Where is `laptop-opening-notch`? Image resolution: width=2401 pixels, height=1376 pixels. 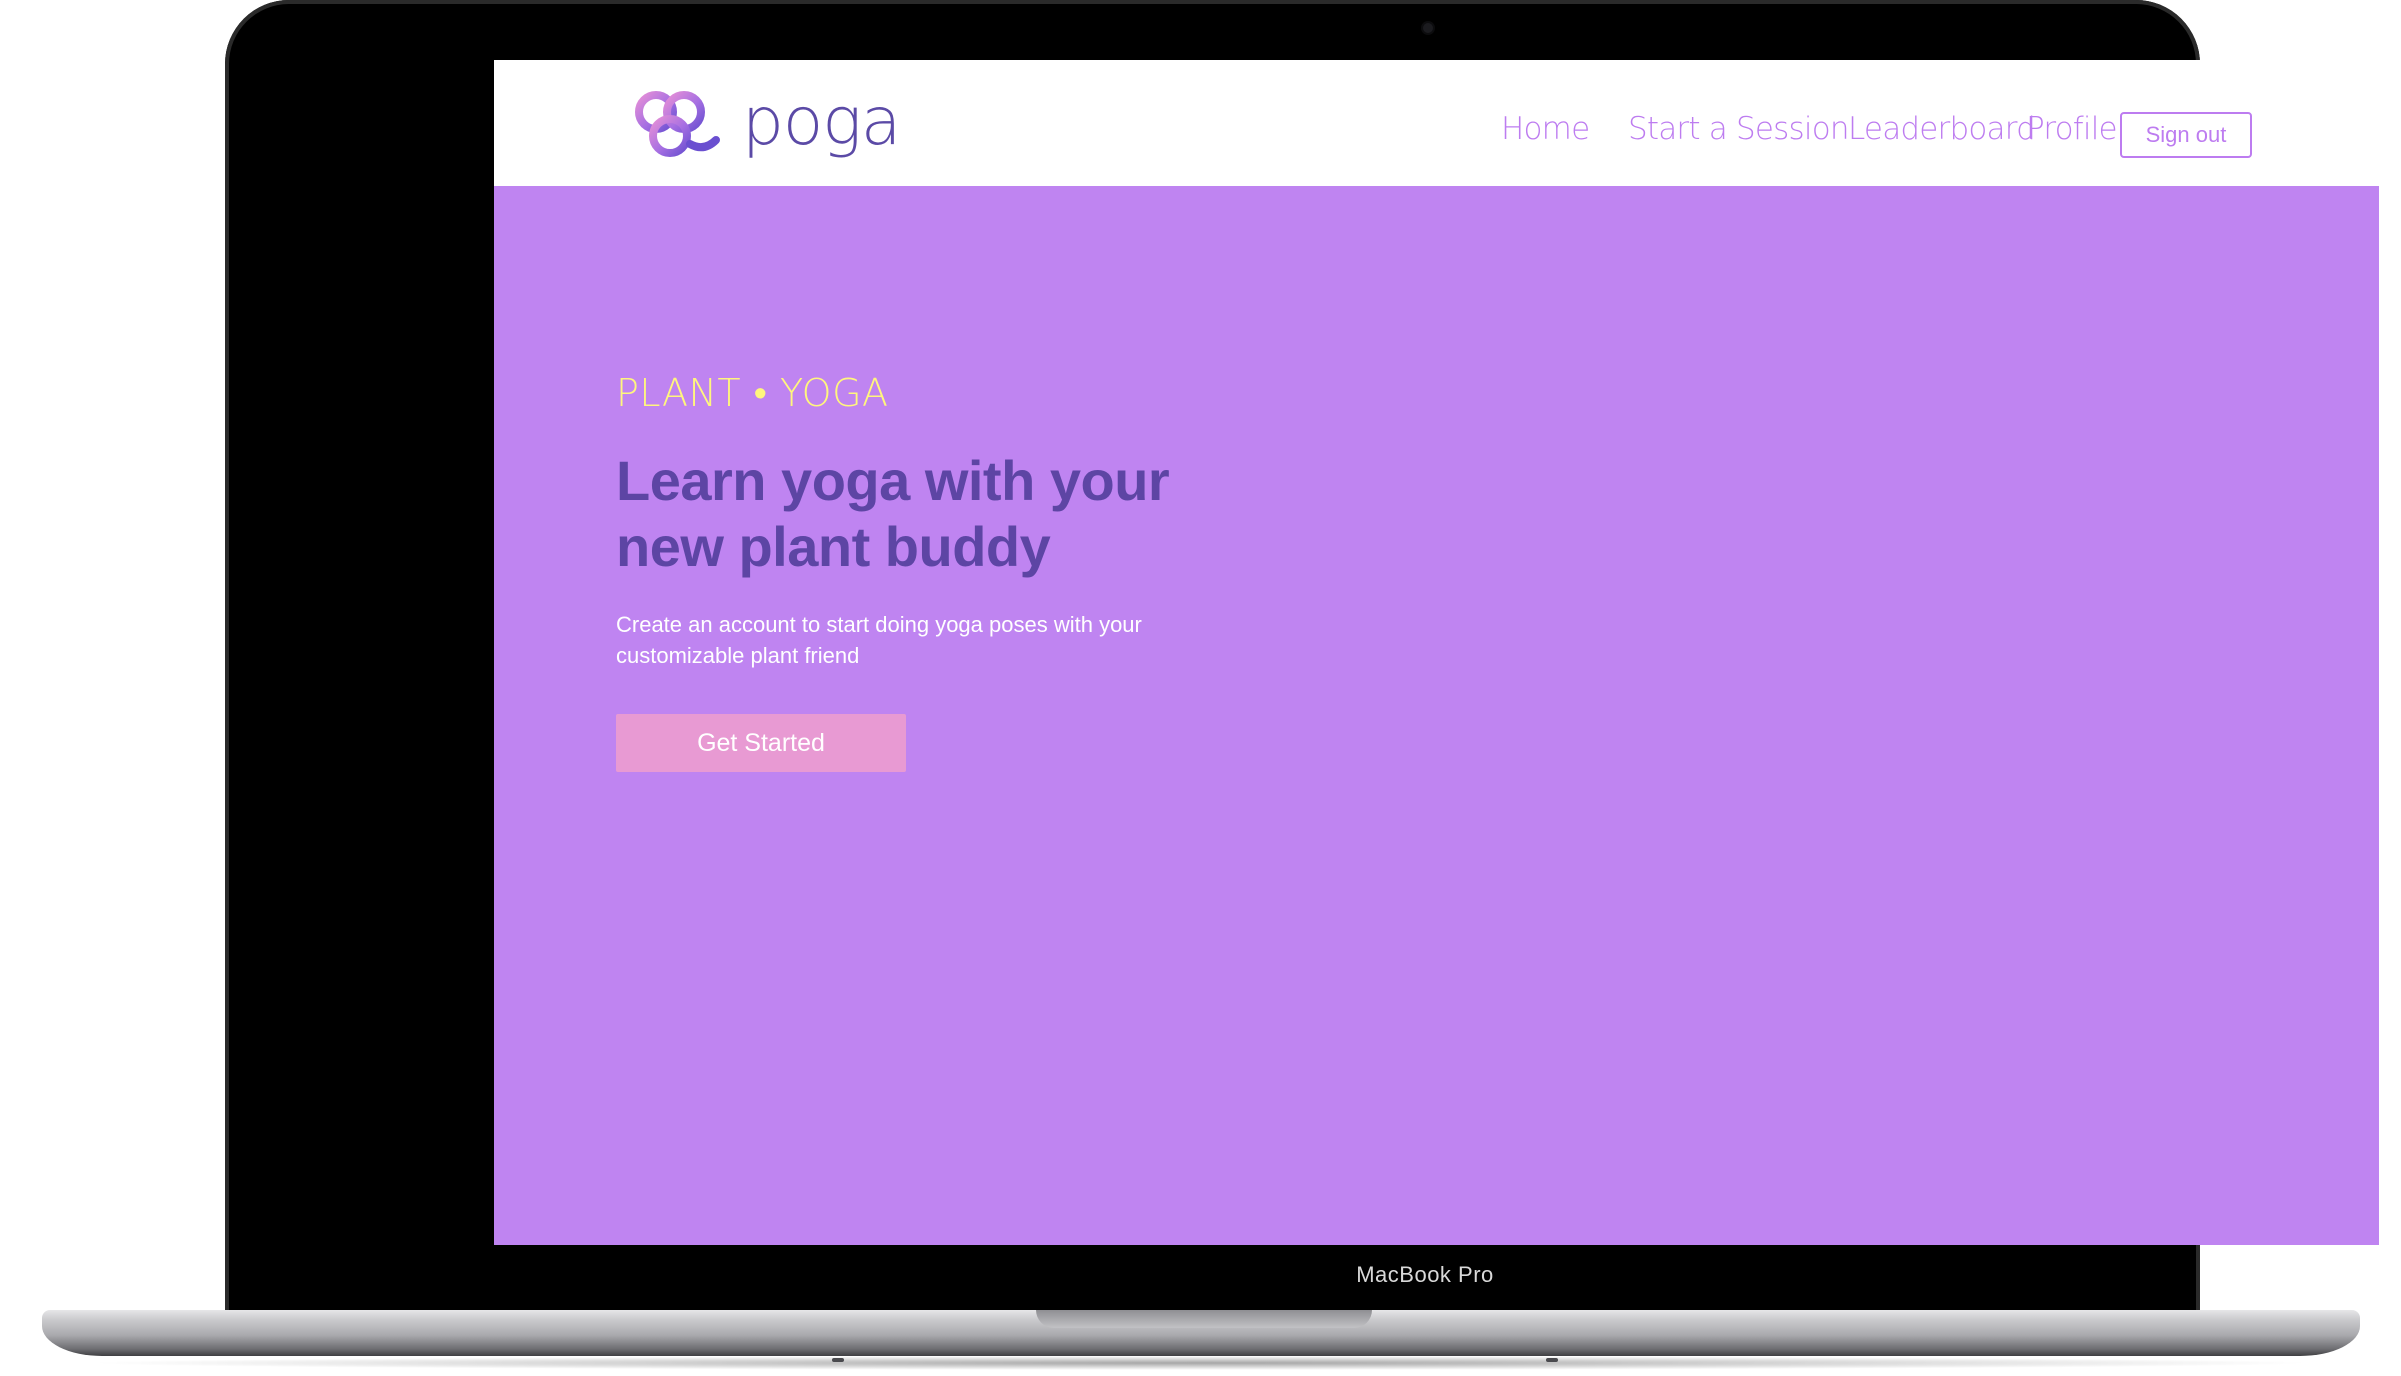
laptop-opening-notch is located at coordinates (1204, 1319).